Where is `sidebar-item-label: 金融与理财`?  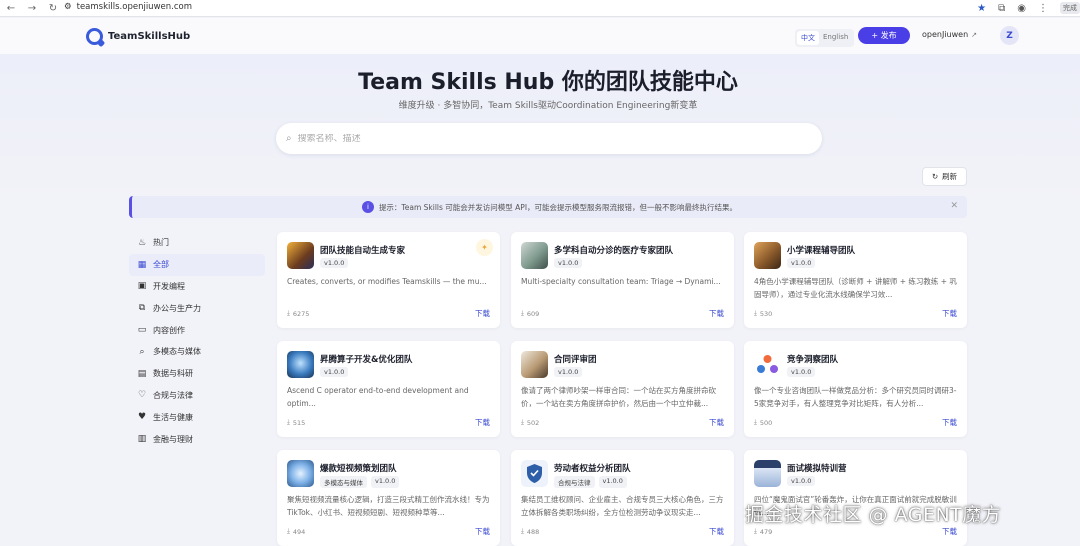 sidebar-item-label: 金融与理财 is located at coordinates (173, 439).